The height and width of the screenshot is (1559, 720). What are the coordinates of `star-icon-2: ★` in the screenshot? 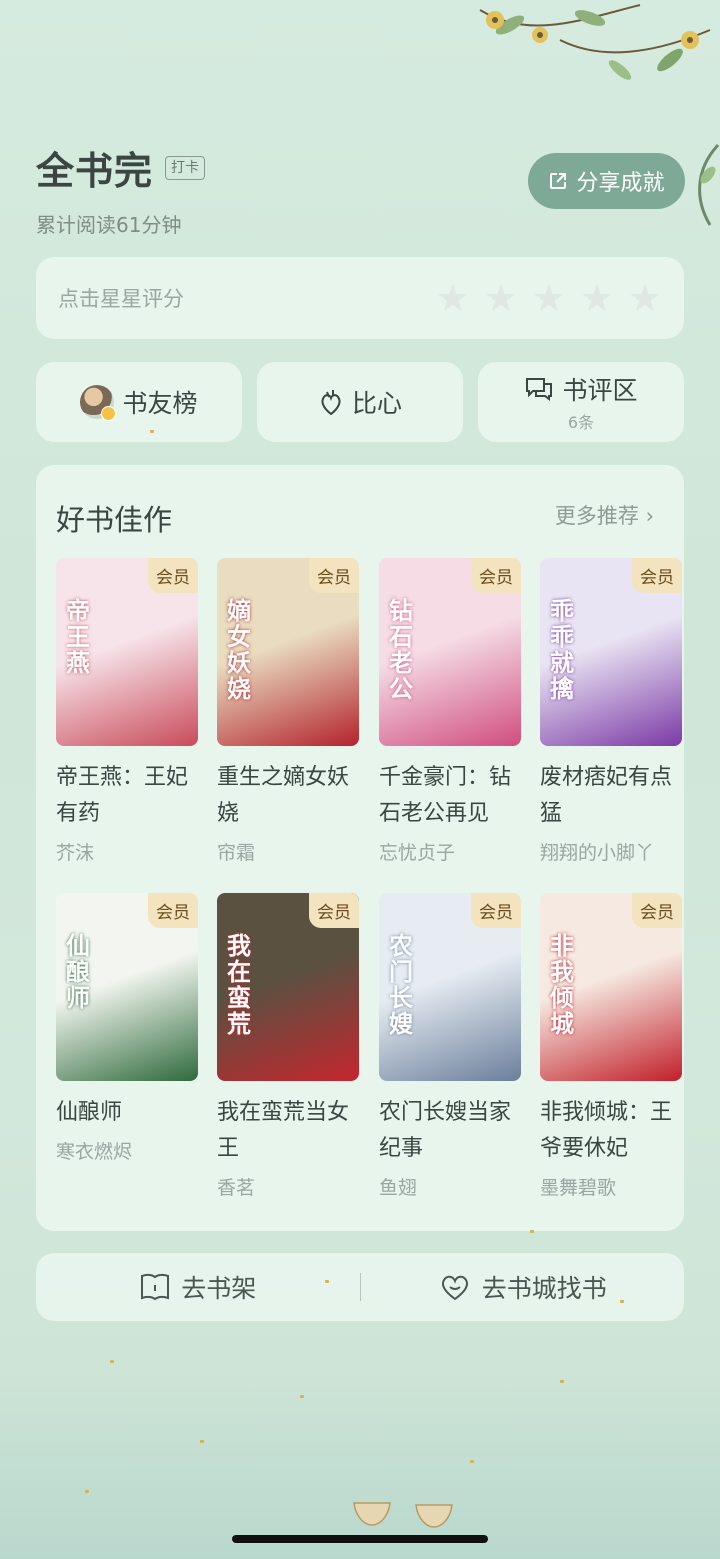 It's located at (501, 298).